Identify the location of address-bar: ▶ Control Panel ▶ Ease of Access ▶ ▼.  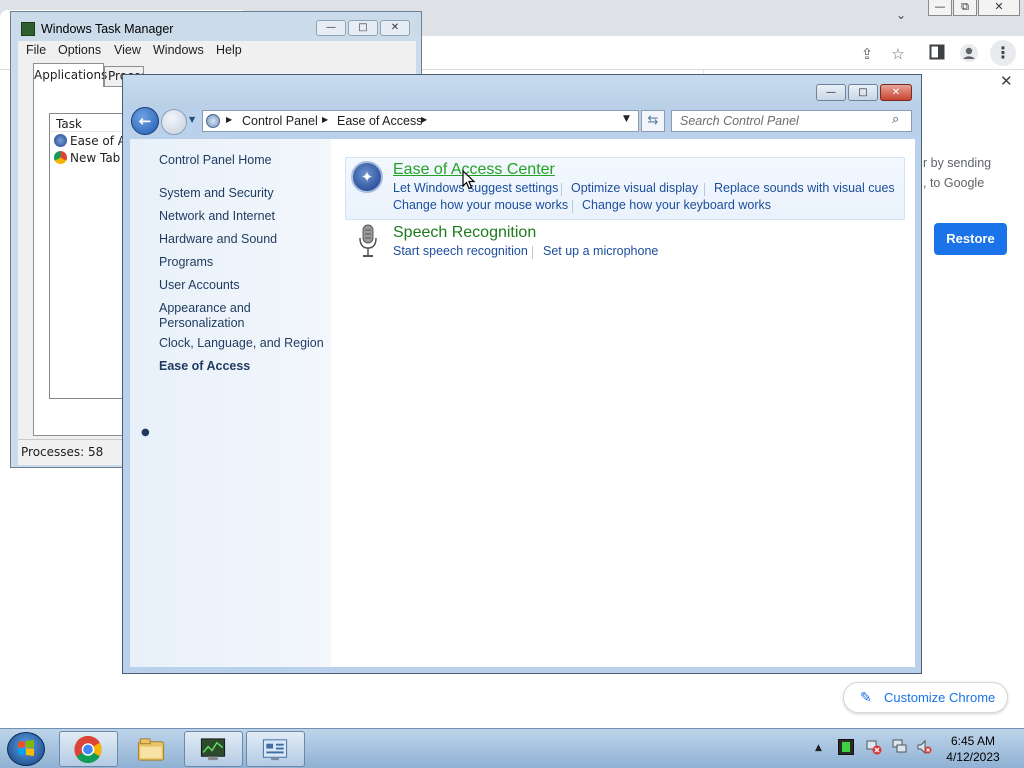
(420, 121).